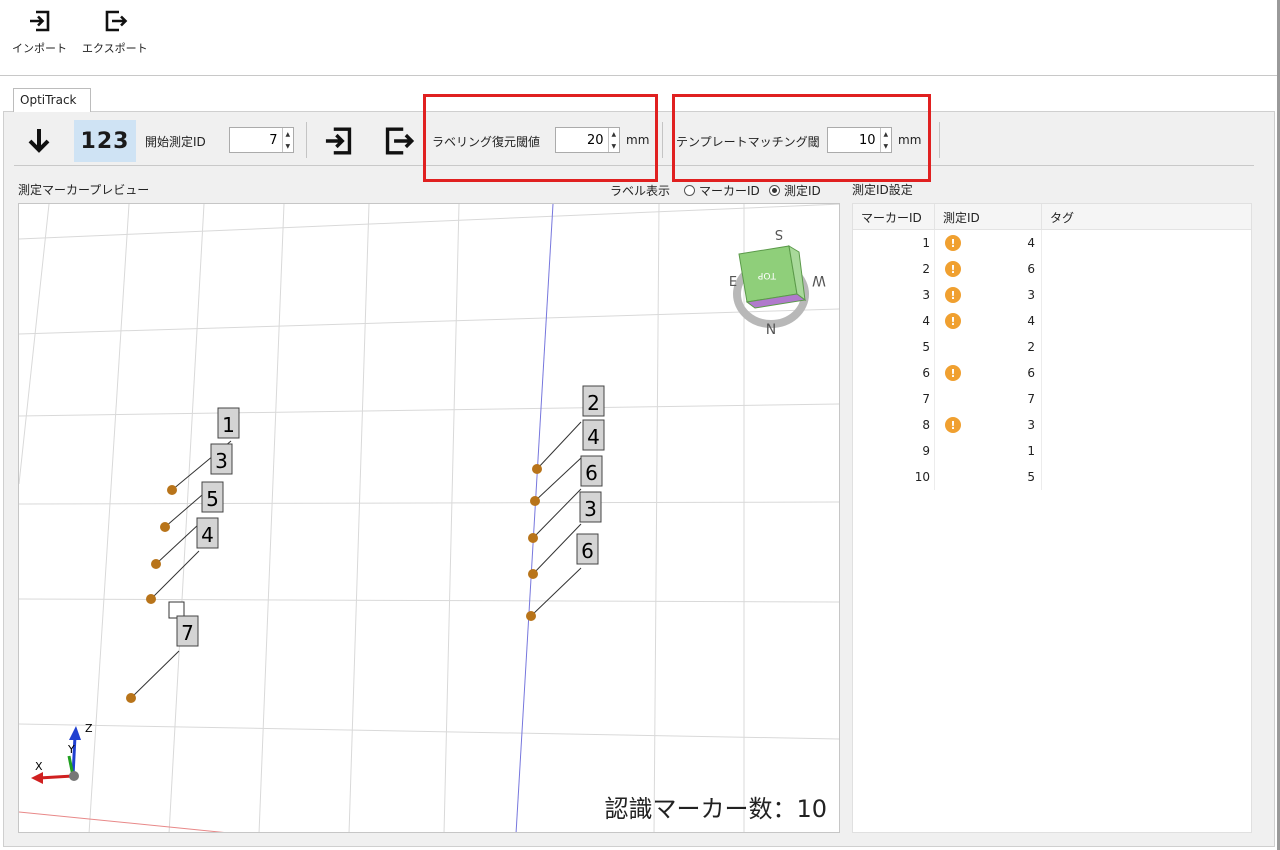 The width and height of the screenshot is (1280, 850). Describe the element at coordinates (894, 243) in the screenshot. I see `cell-marker-id: 1` at that location.